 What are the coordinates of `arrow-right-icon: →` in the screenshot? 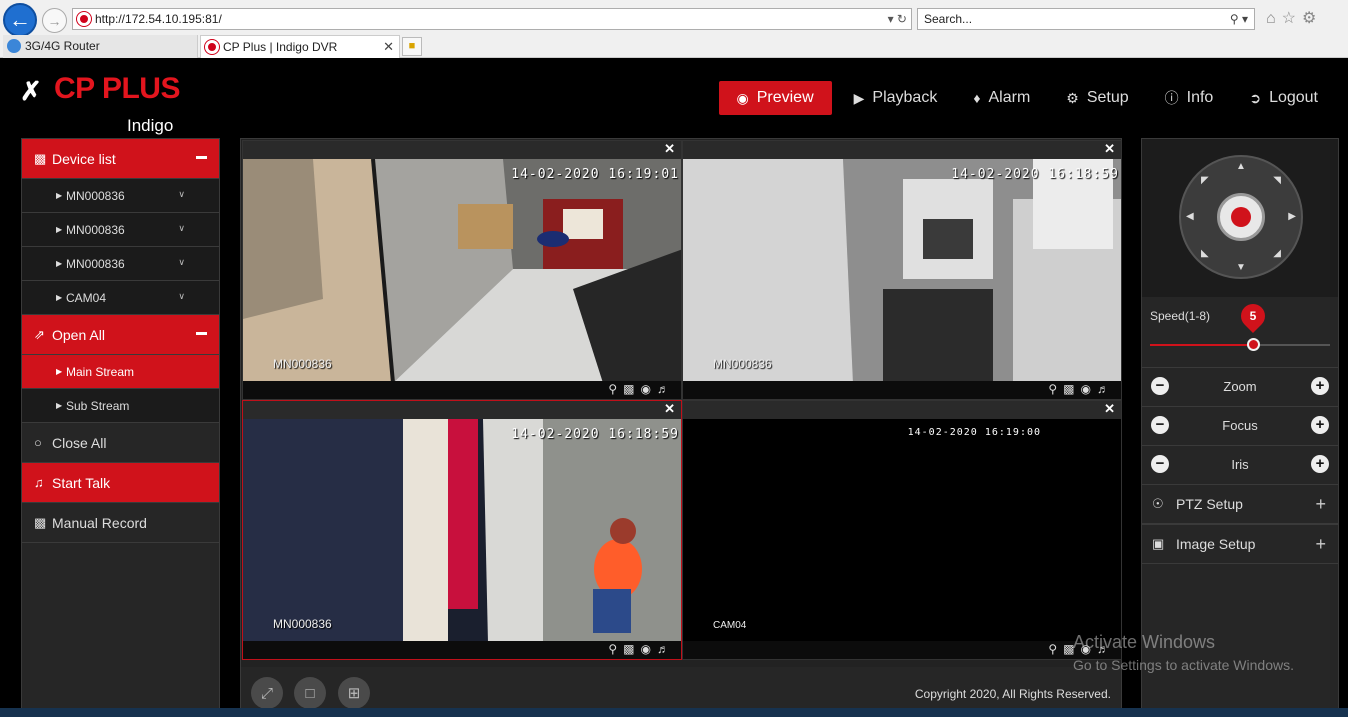 It's located at (54, 20).